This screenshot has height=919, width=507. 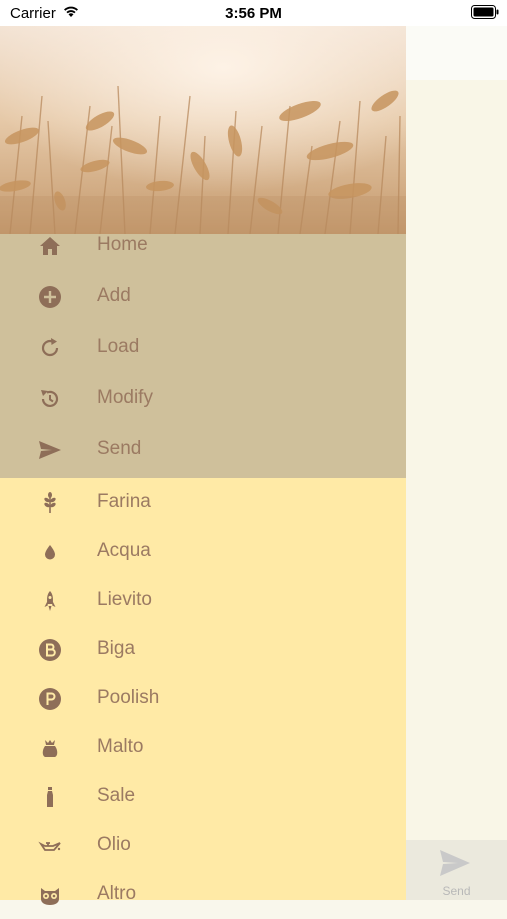 I want to click on bottom-tab-bar: Send, so click(x=456, y=870).